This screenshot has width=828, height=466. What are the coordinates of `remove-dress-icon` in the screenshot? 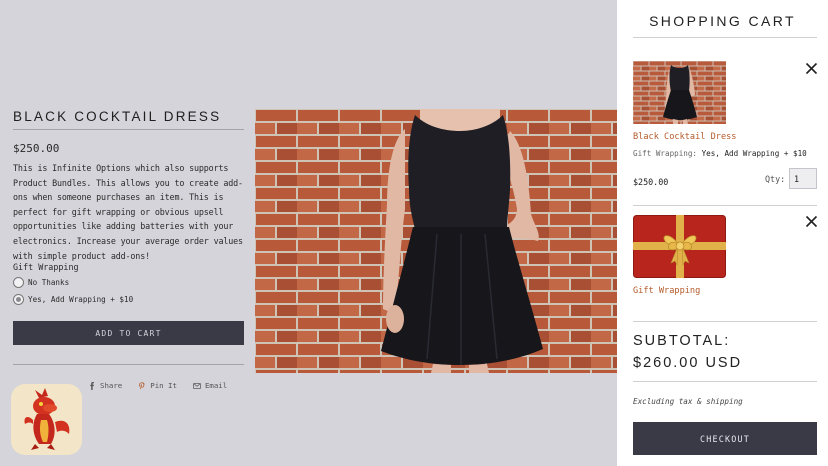 It's located at (811, 68).